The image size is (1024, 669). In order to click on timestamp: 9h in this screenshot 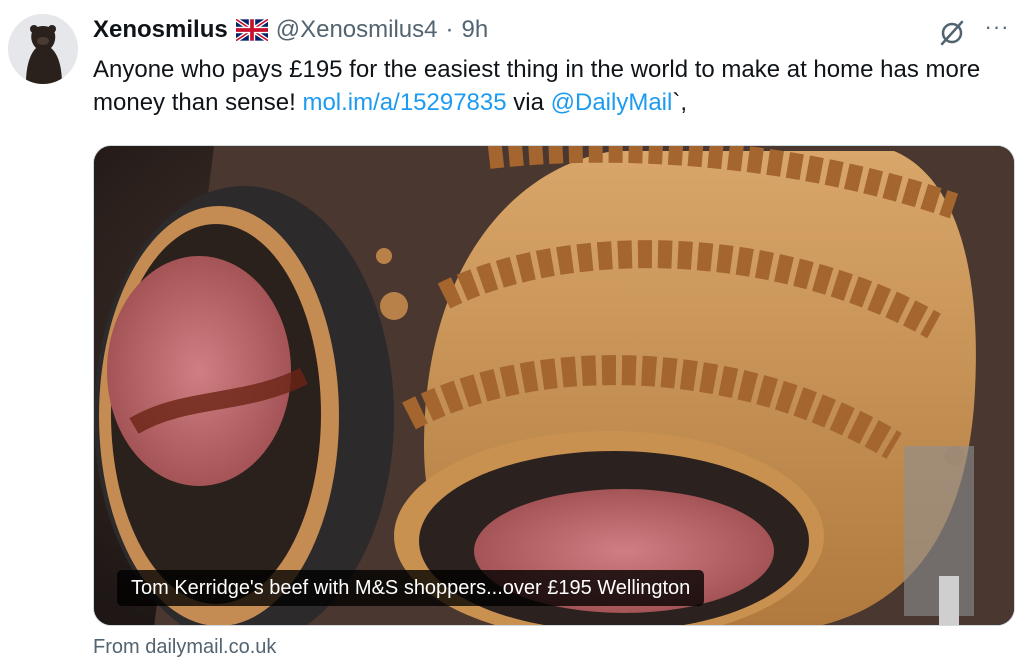, I will do `click(474, 30)`.